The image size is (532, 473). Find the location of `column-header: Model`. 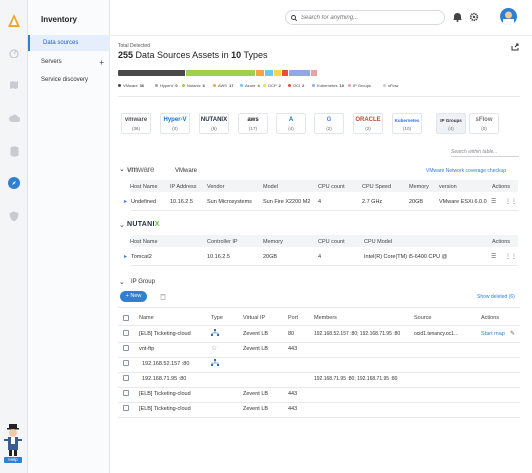

column-header: Model is located at coordinates (270, 187).